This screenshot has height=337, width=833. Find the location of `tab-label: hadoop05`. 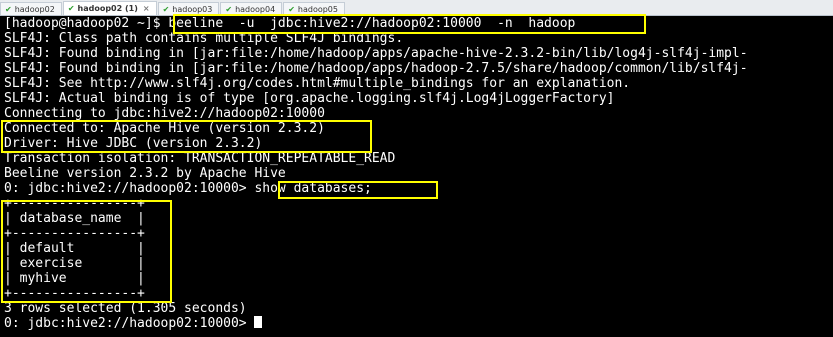

tab-label: hadoop05 is located at coordinates (317, 9).